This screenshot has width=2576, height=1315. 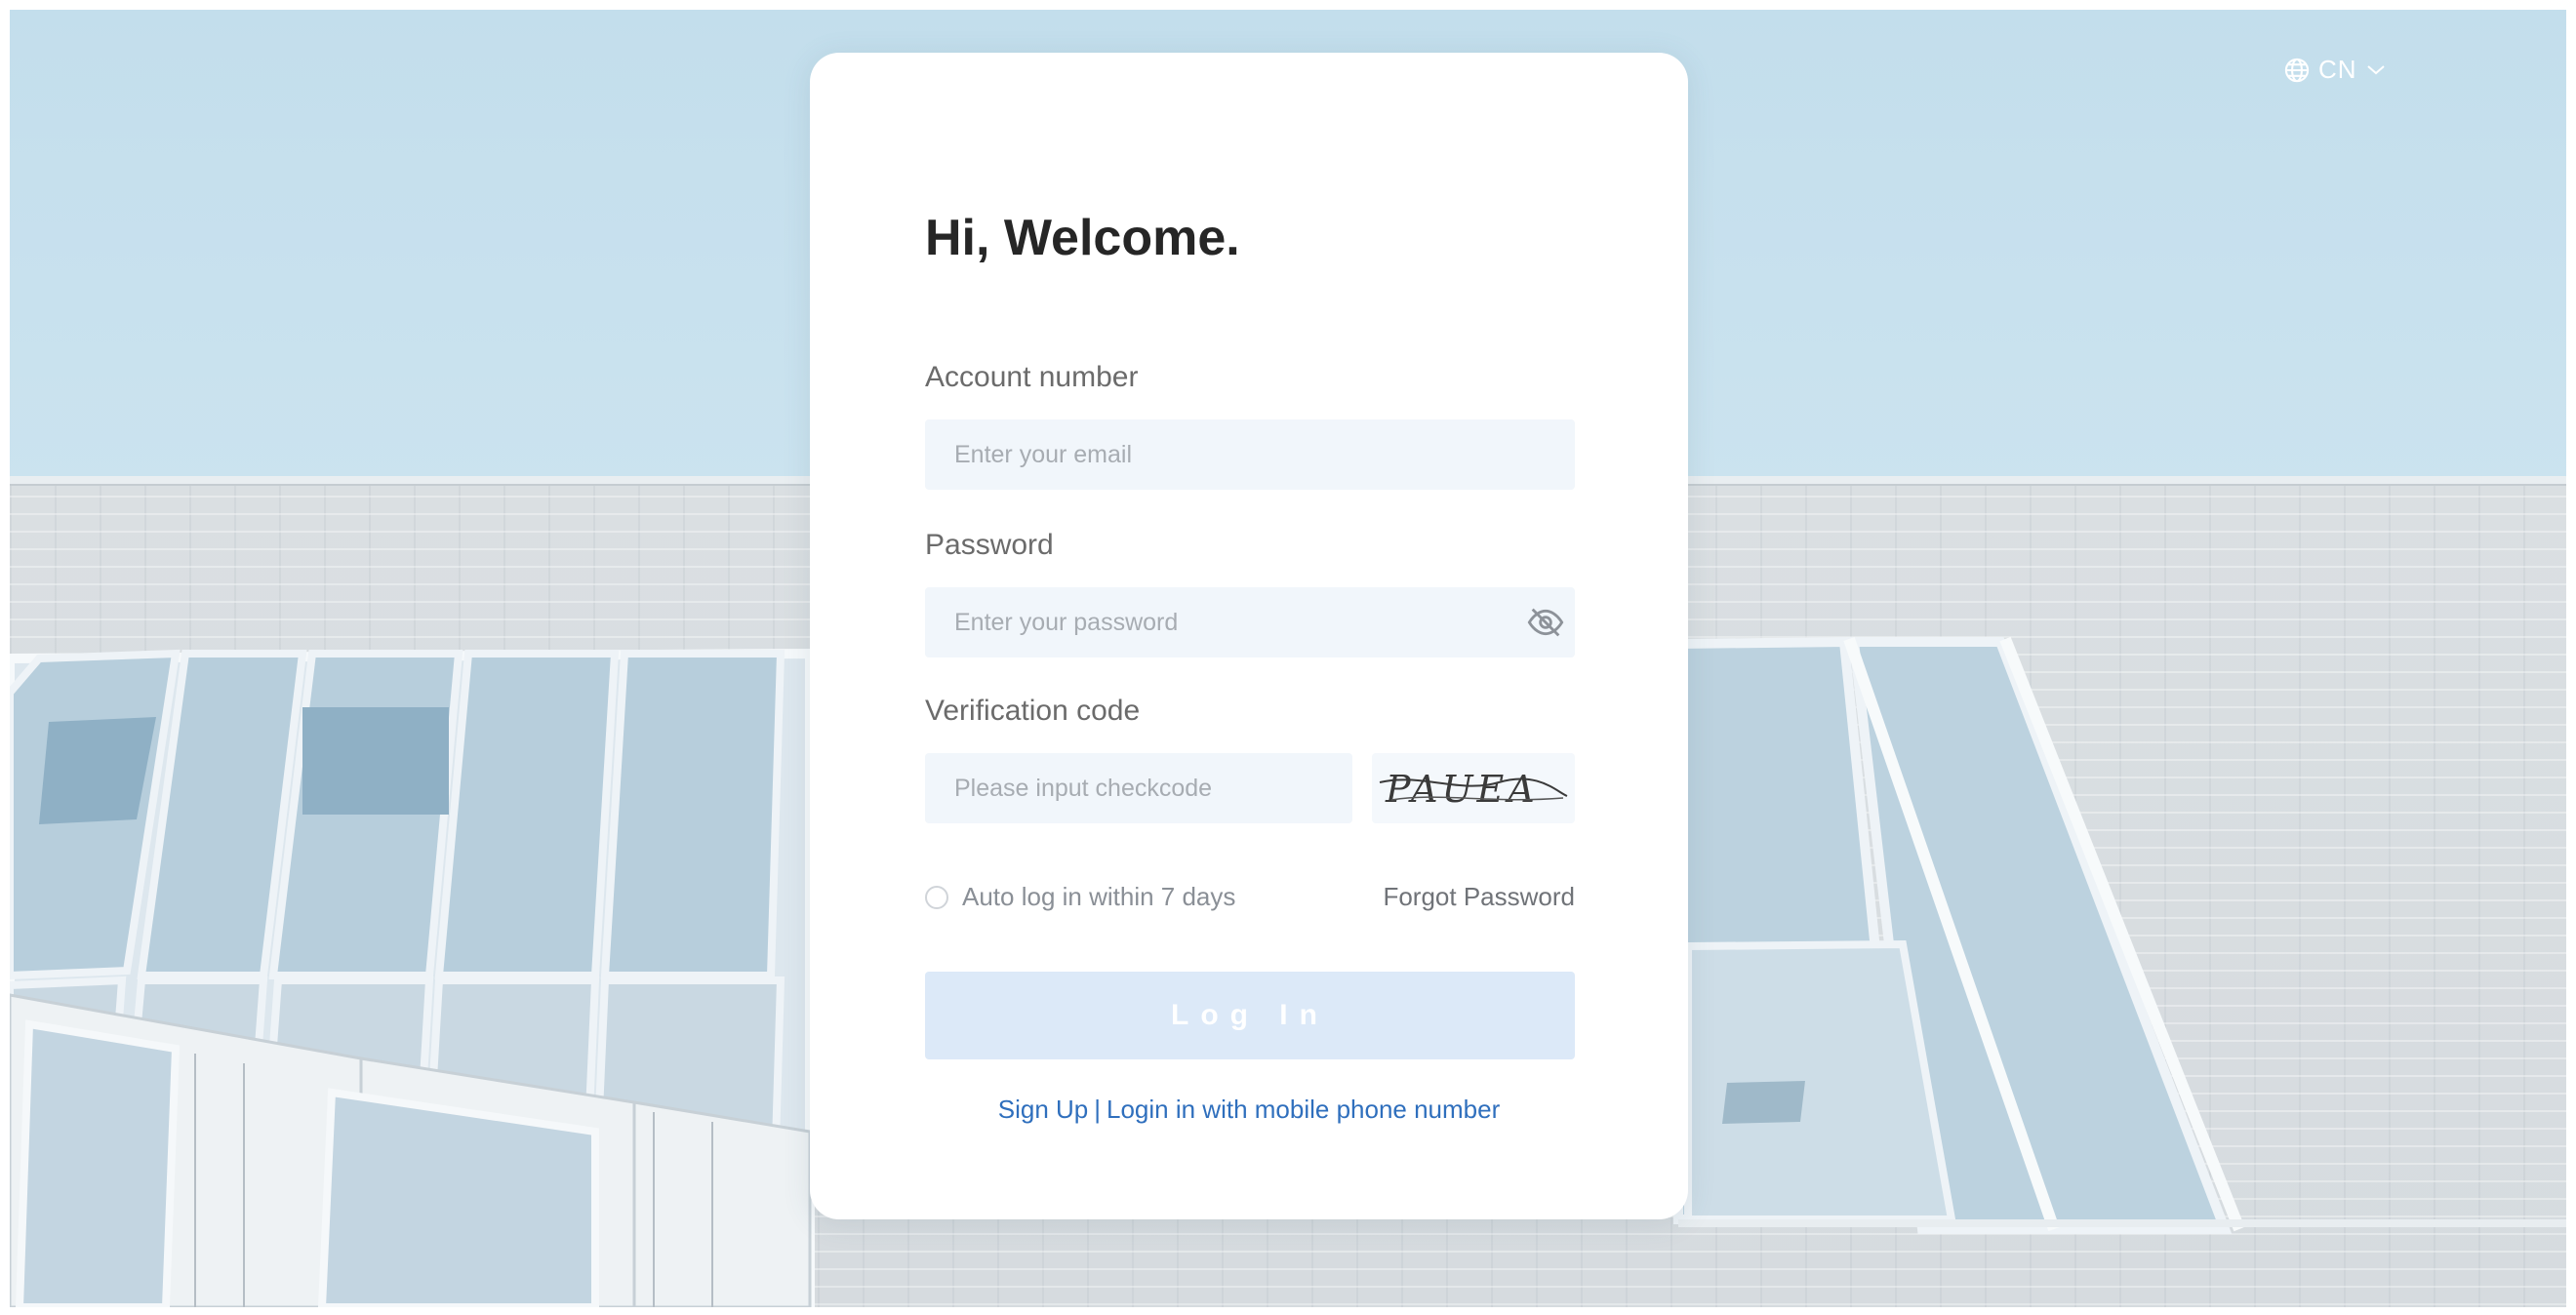 What do you see at coordinates (1250, 454) in the screenshot?
I see `account-input` at bounding box center [1250, 454].